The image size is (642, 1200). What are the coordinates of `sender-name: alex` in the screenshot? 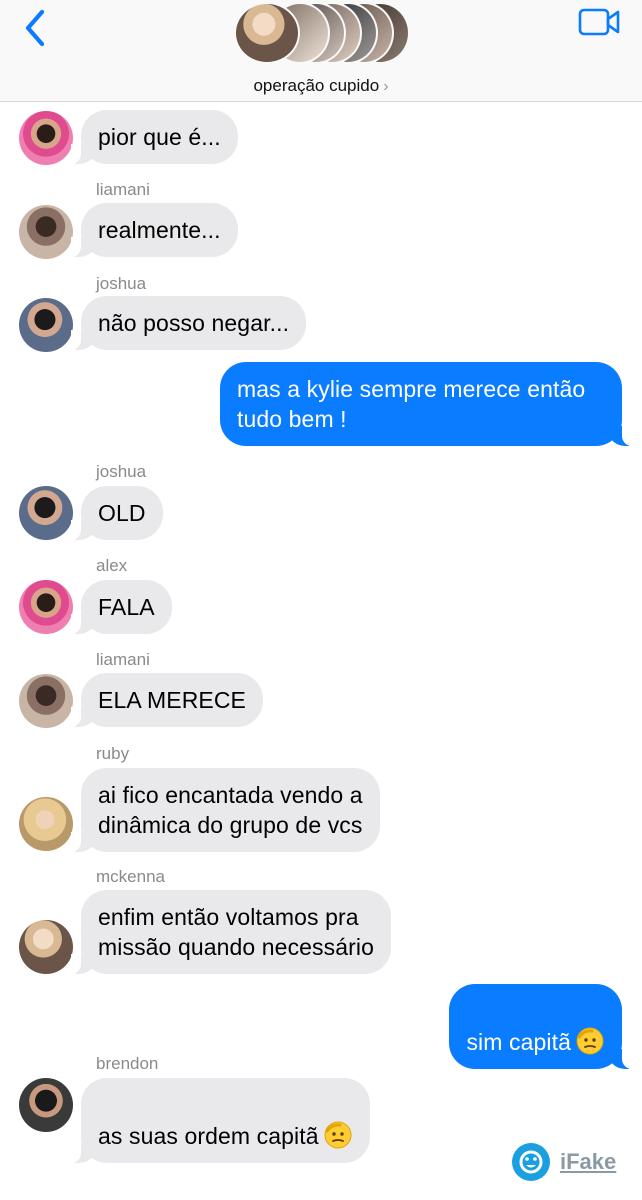 It's located at (112, 565).